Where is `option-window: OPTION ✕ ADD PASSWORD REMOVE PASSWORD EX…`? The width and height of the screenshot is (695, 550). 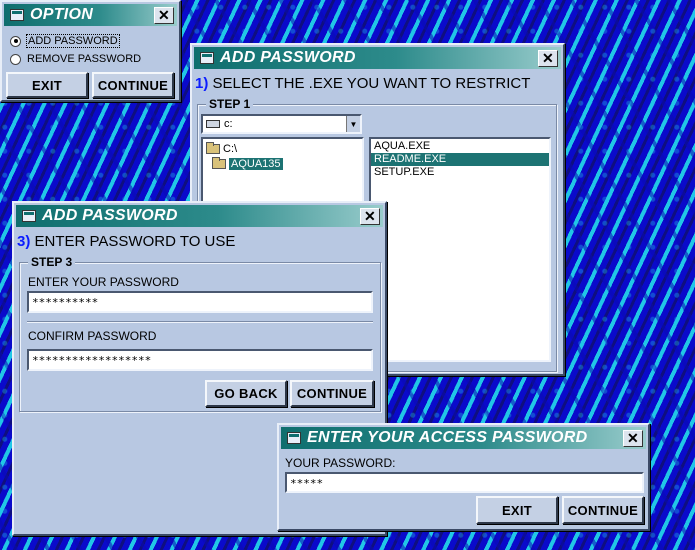 option-window: OPTION ✕ ADD PASSWORD REMOVE PASSWORD EX… is located at coordinates (90, 51).